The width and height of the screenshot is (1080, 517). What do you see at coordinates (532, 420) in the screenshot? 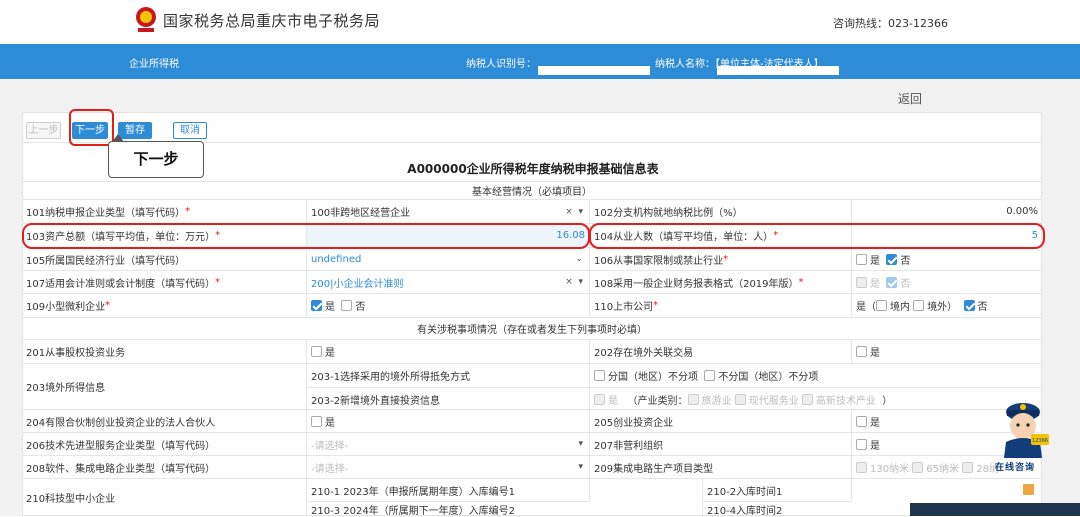
I see `table-row: 204有限合伙制创业投资企业的法人合伙人 是 205创业投资企业 是` at bounding box center [532, 420].